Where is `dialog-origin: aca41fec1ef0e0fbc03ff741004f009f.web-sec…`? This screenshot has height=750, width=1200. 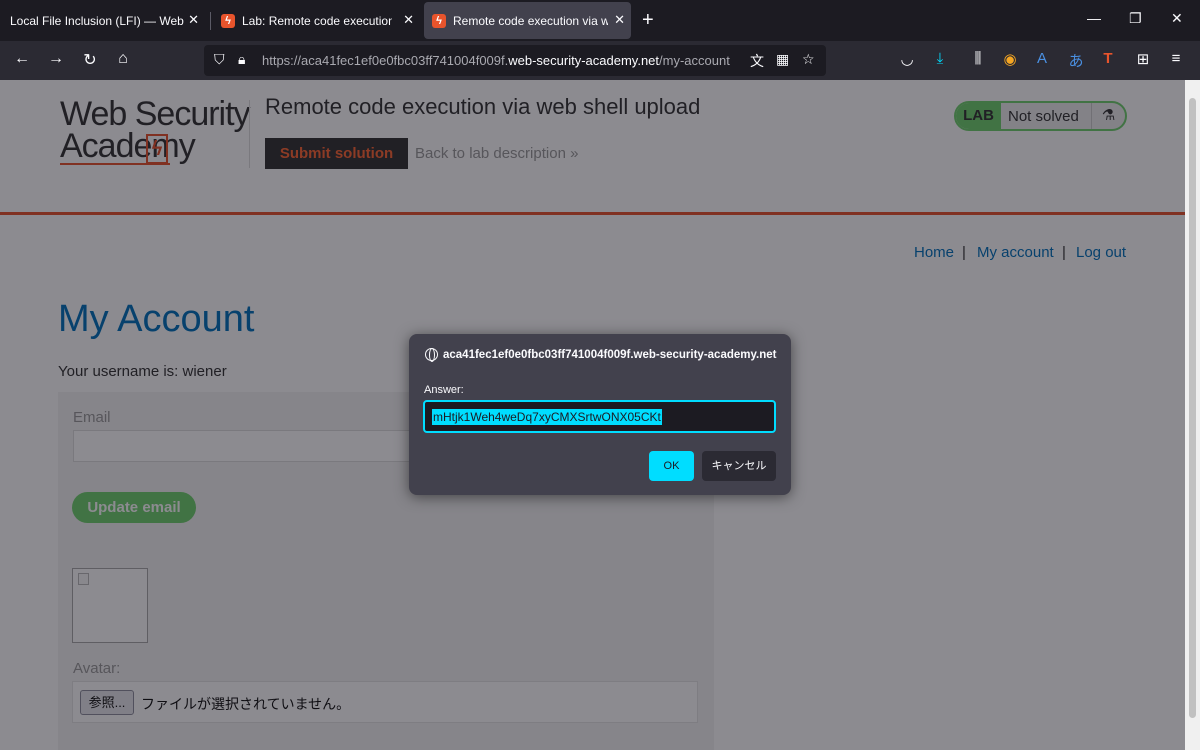 dialog-origin: aca41fec1ef0e0fbc03ff741004f009f.web-sec… is located at coordinates (610, 355).